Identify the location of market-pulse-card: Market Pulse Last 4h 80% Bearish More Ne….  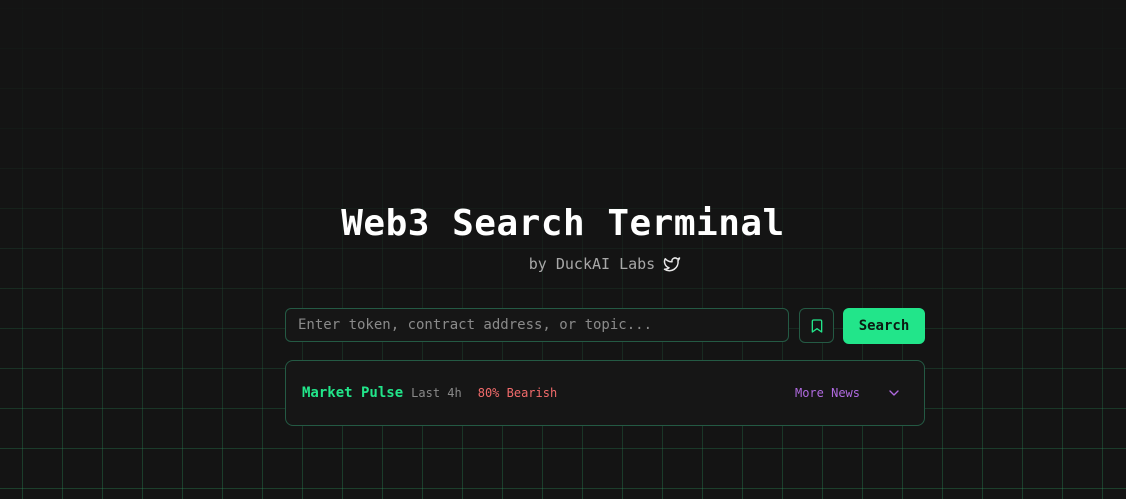
(605, 393).